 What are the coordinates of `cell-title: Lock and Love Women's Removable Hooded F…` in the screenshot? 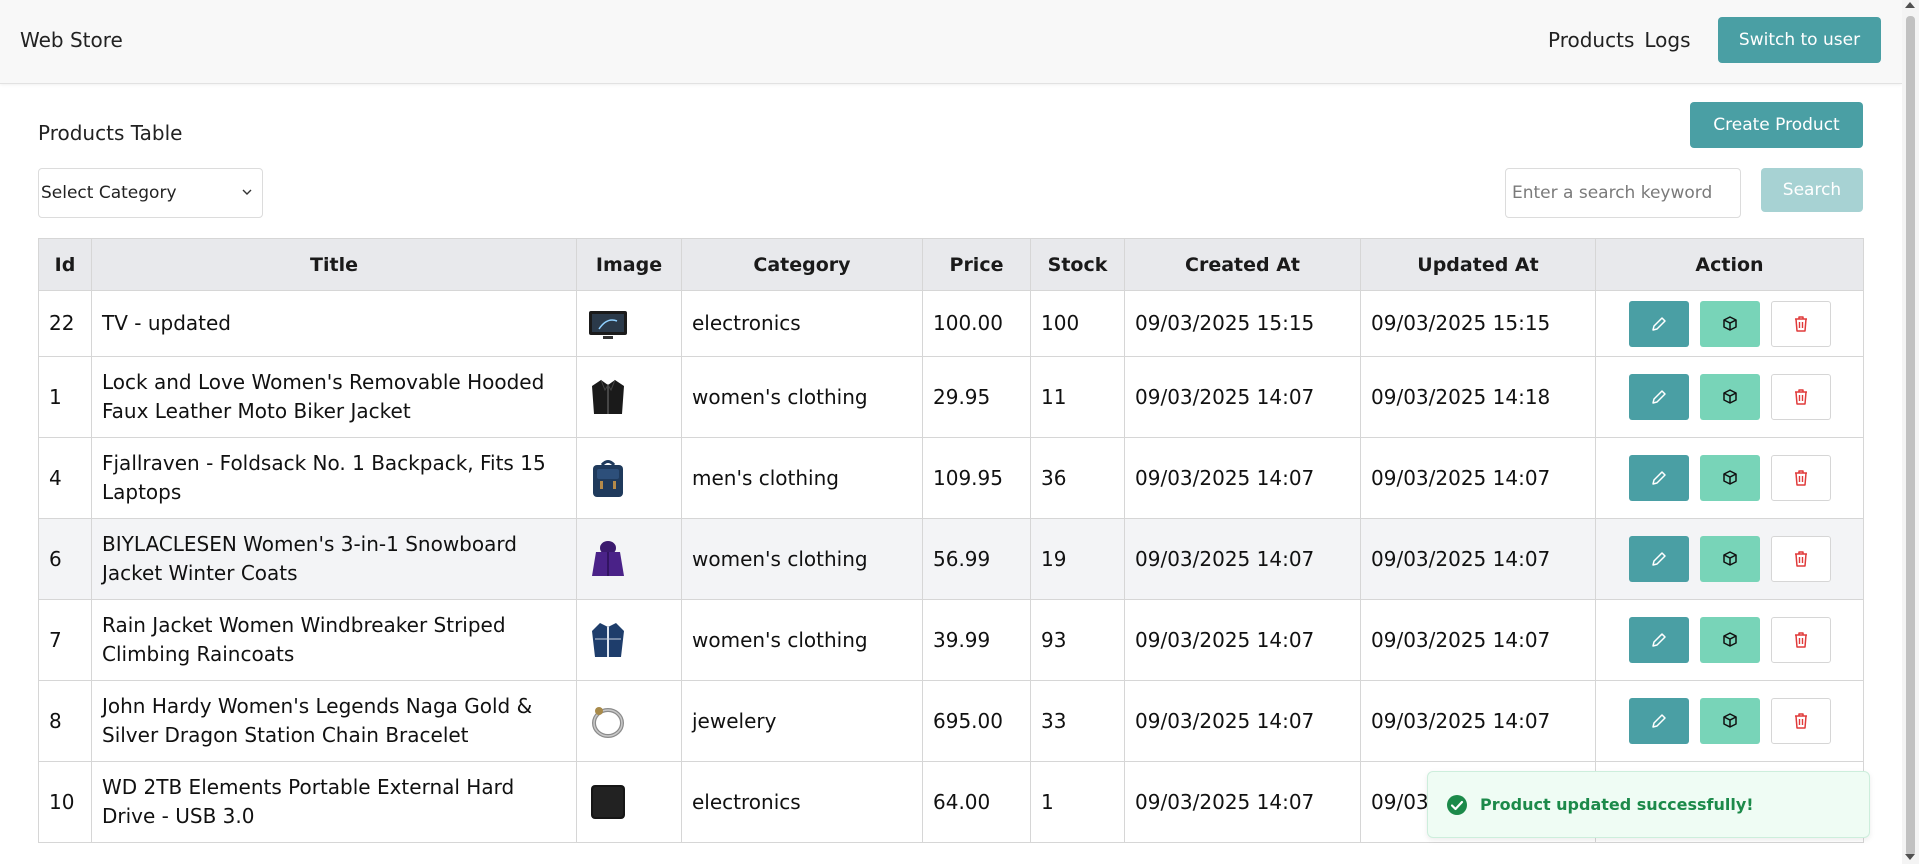 It's located at (334, 397).